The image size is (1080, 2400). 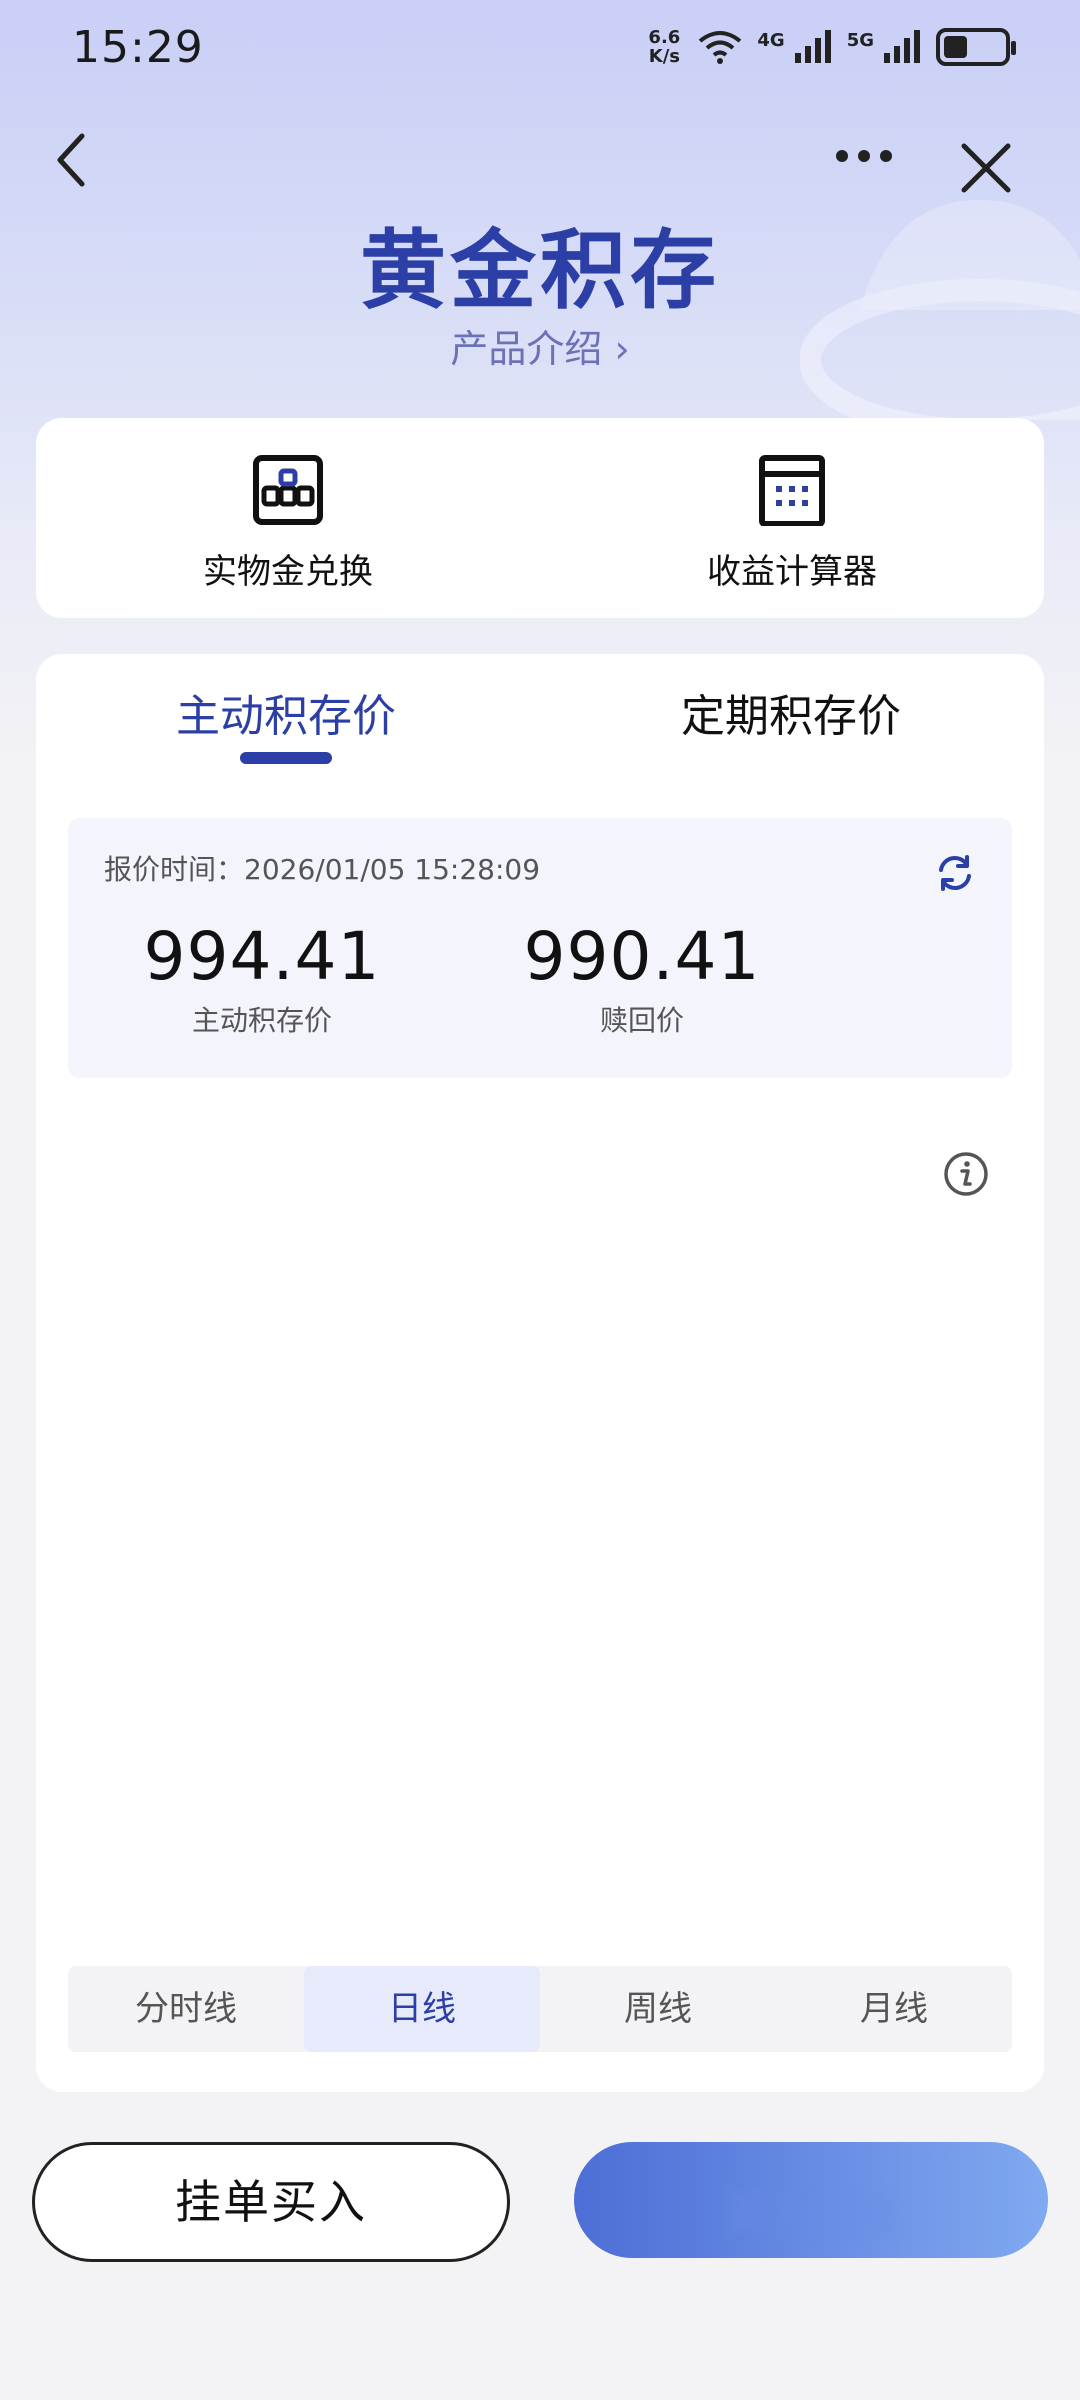 What do you see at coordinates (966, 1174) in the screenshot?
I see `info-icon` at bounding box center [966, 1174].